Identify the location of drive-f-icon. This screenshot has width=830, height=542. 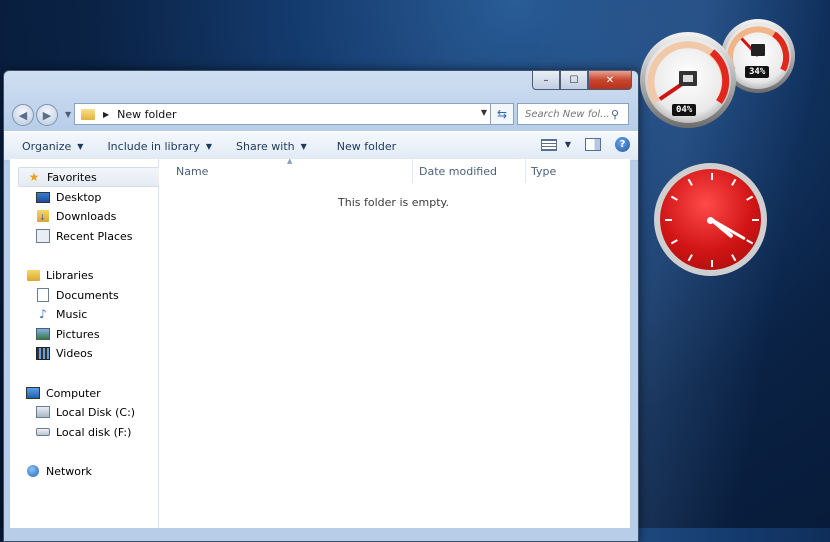
(43, 432).